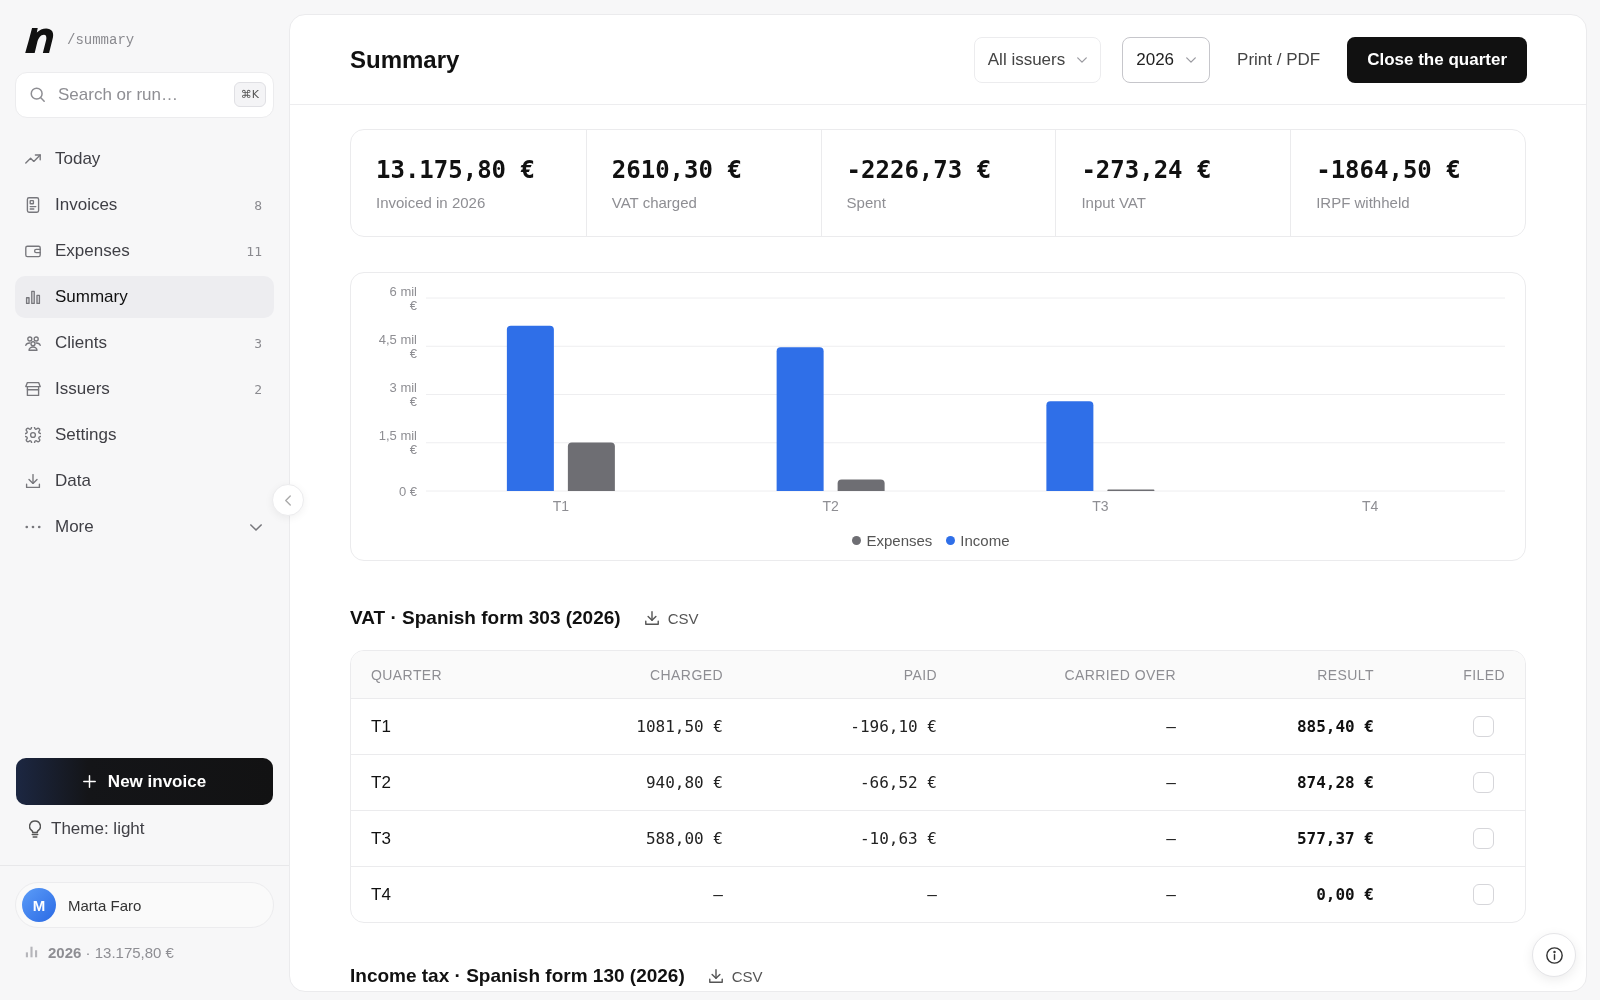 This screenshot has height=1000, width=1600. Describe the element at coordinates (677, 169) in the screenshot. I see `stat-value: 2610,30 €` at that location.